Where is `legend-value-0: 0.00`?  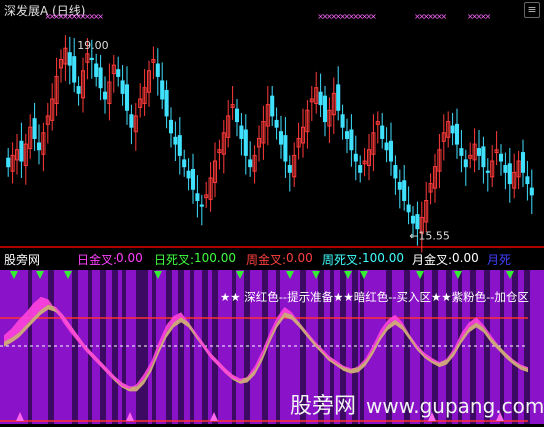 legend-value-0: 0.00 is located at coordinates (129, 258).